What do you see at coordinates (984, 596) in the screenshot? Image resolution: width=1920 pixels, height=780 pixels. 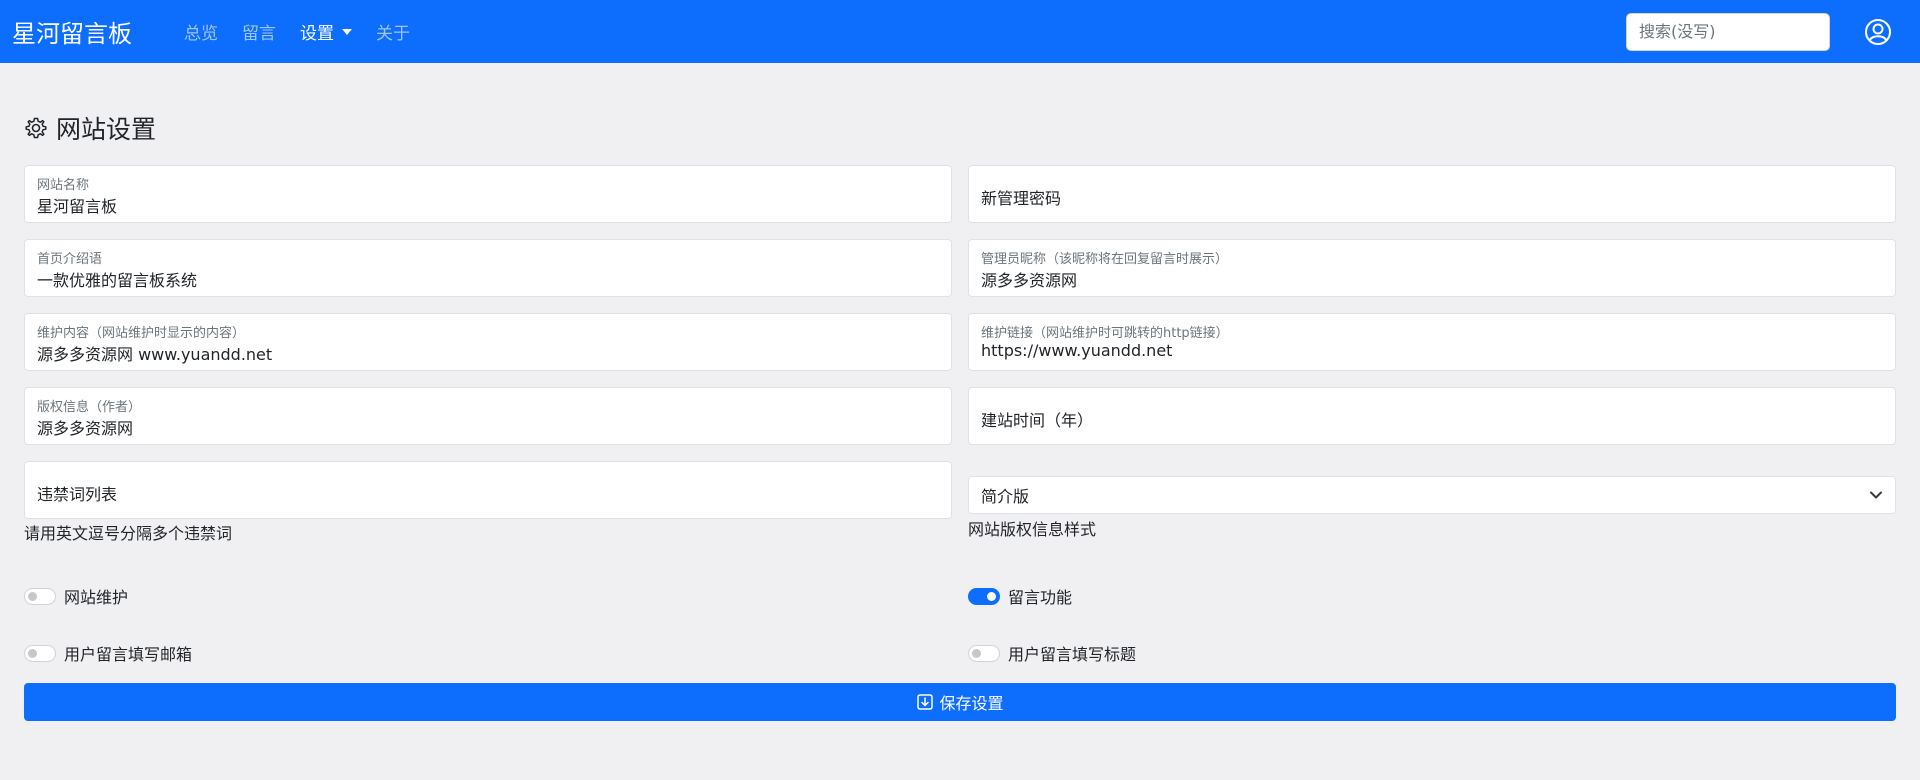 I see `comments-switch` at bounding box center [984, 596].